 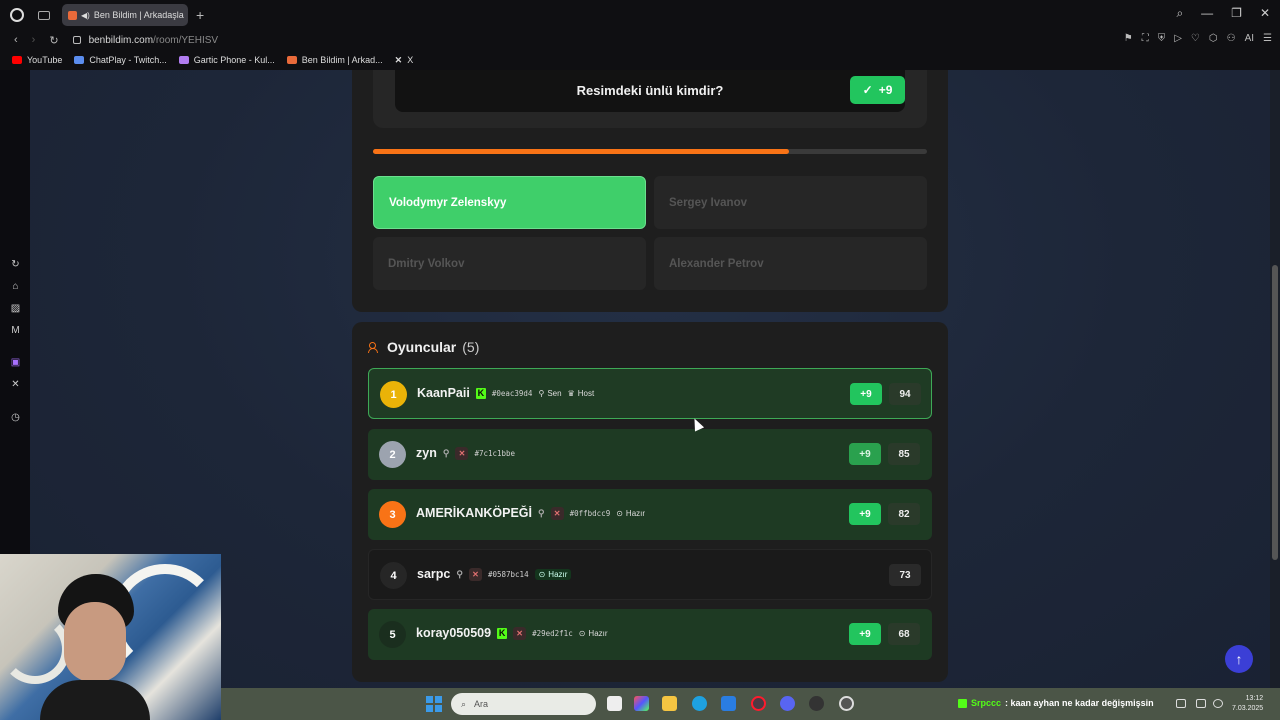 I want to click on refresh-icon: ↻, so click(x=15, y=264).